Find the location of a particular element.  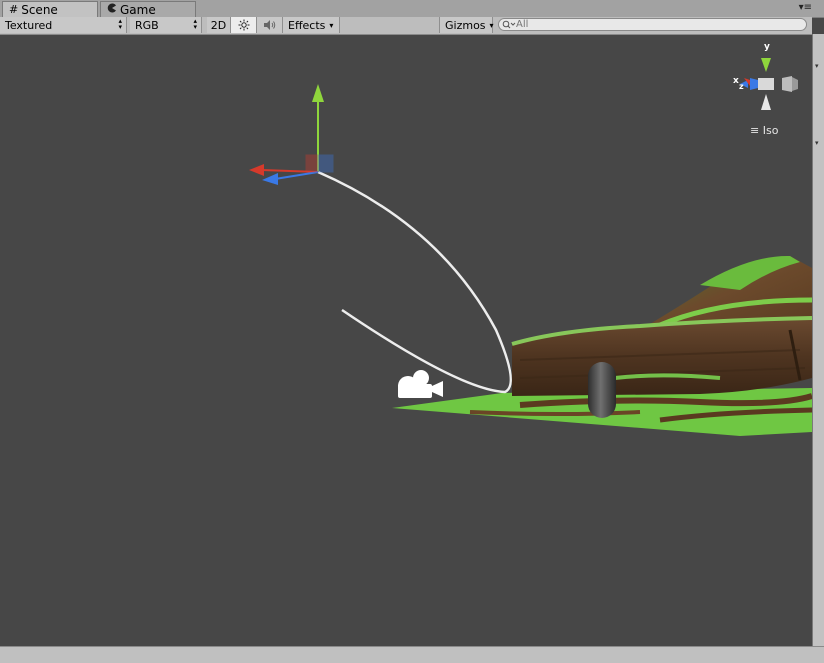

gizmo-y-label: y is located at coordinates (767, 47).